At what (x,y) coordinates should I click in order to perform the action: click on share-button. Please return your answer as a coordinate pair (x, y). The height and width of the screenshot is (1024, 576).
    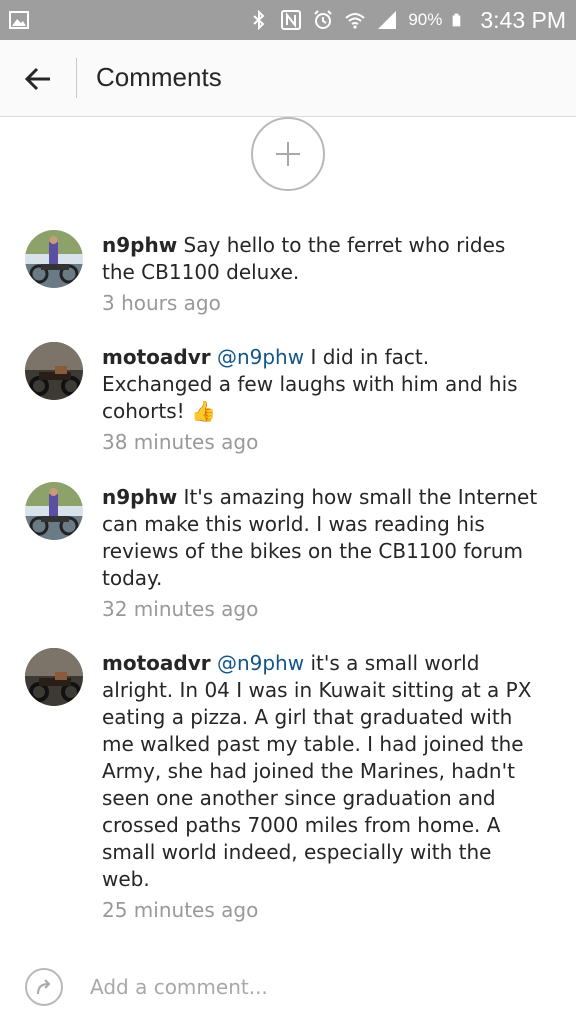
    Looking at the image, I should click on (44, 987).